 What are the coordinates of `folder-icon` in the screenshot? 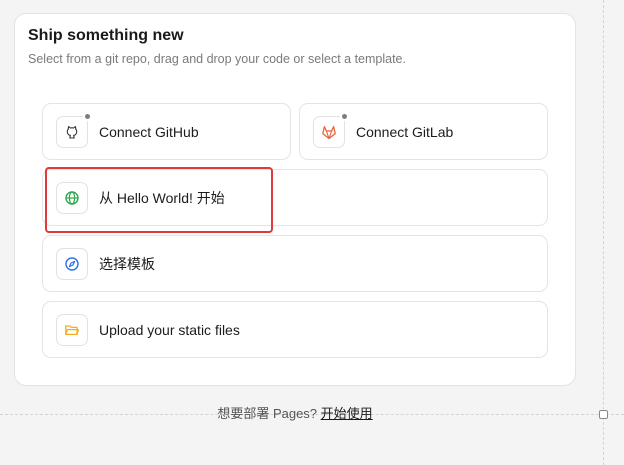 It's located at (72, 329).